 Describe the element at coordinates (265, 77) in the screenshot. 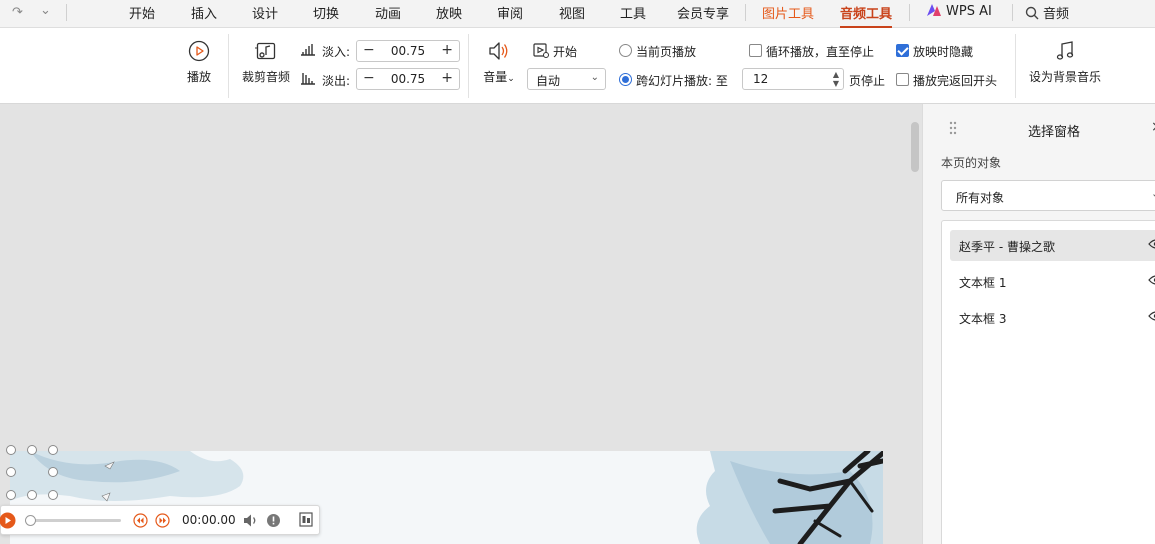

I see `trim-audio-label: 裁剪音频` at that location.